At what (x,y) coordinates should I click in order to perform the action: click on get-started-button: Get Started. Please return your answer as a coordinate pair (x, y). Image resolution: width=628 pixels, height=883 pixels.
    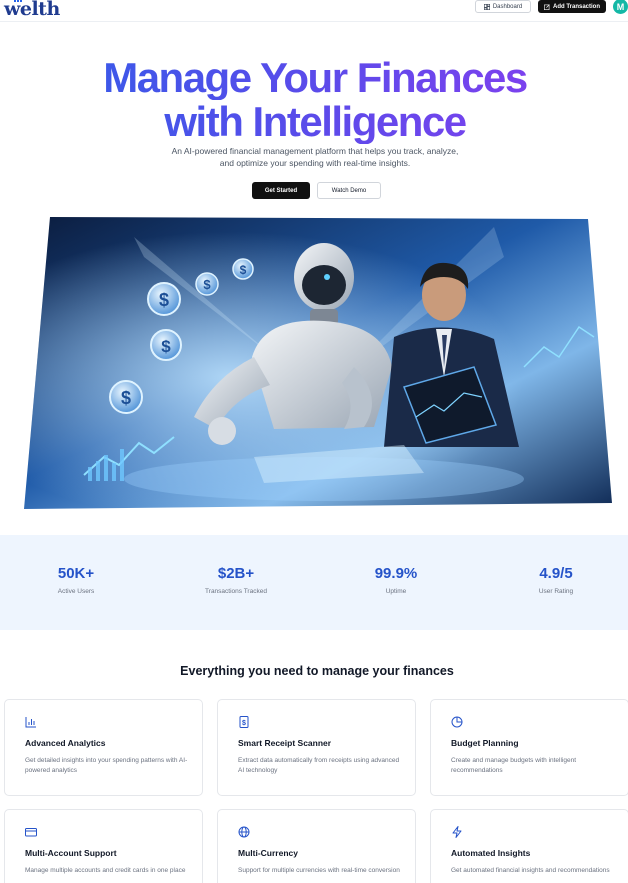
    Looking at the image, I should click on (281, 190).